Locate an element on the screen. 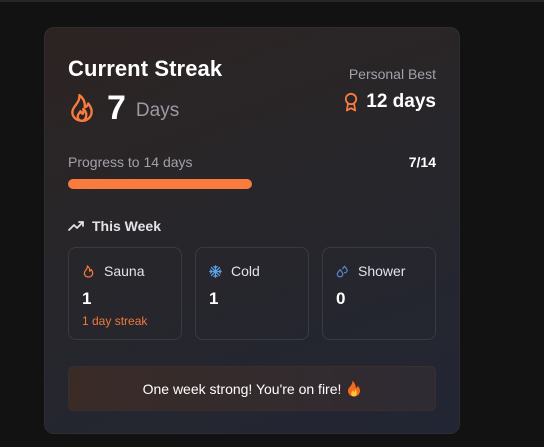 This screenshot has height=447, width=544. this-week-header: This Week is located at coordinates (114, 226).